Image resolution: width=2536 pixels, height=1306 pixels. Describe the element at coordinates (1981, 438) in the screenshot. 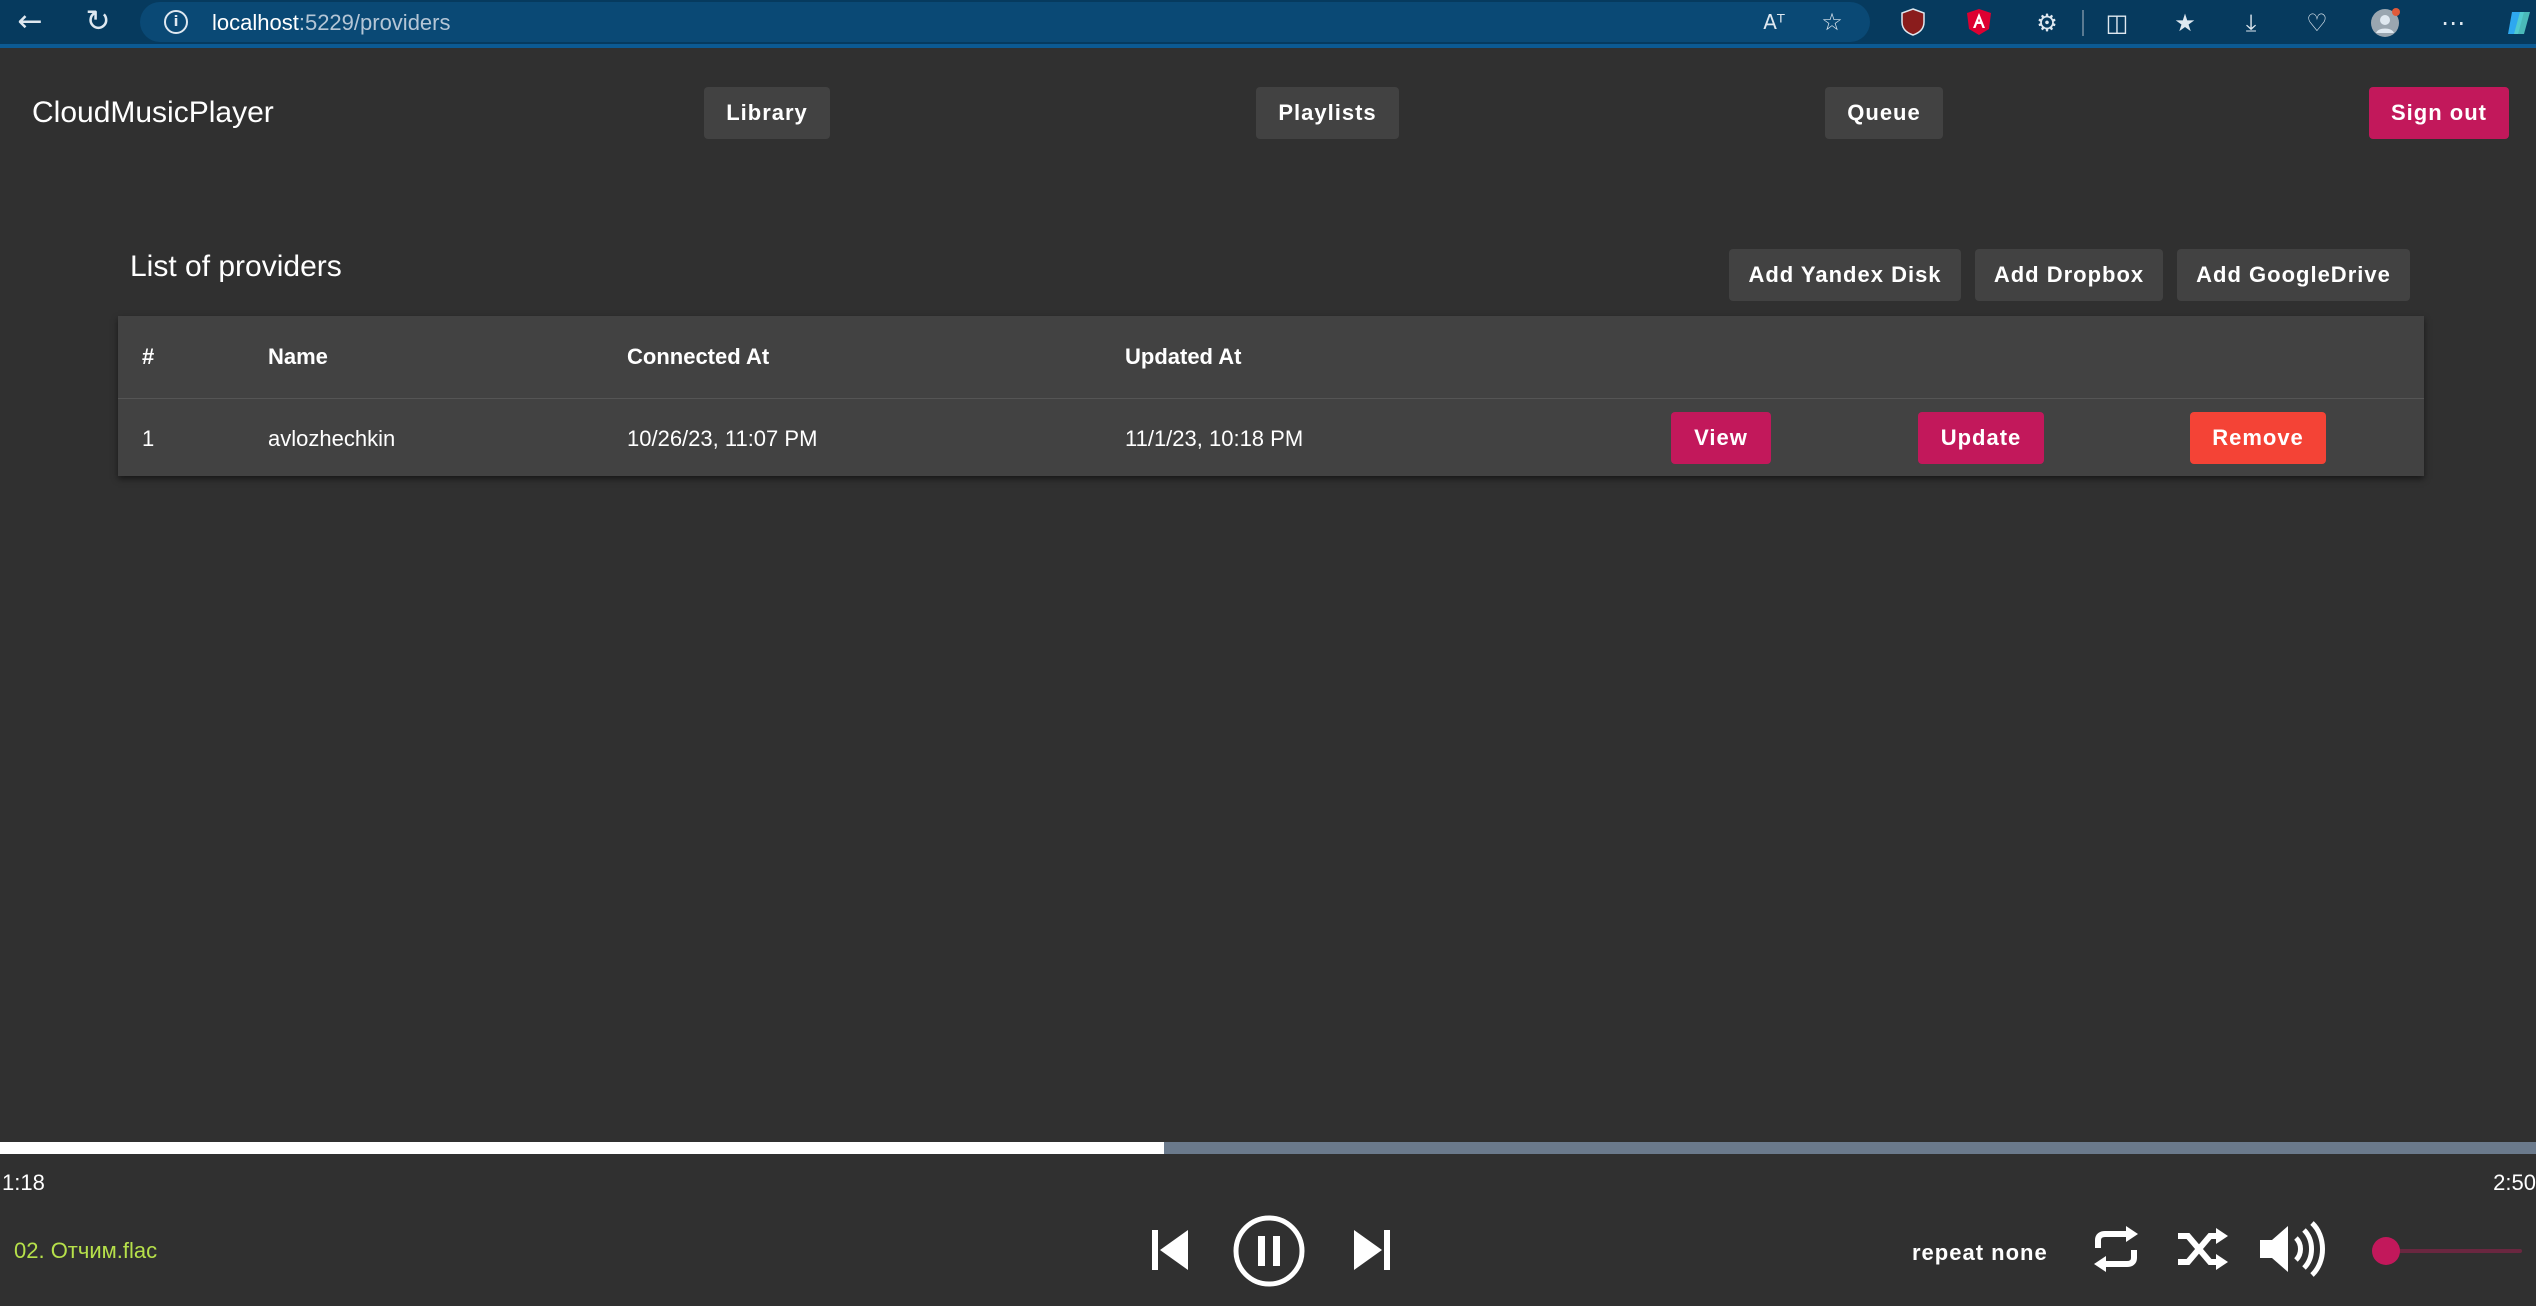

I see `update-provider-button: Update` at that location.